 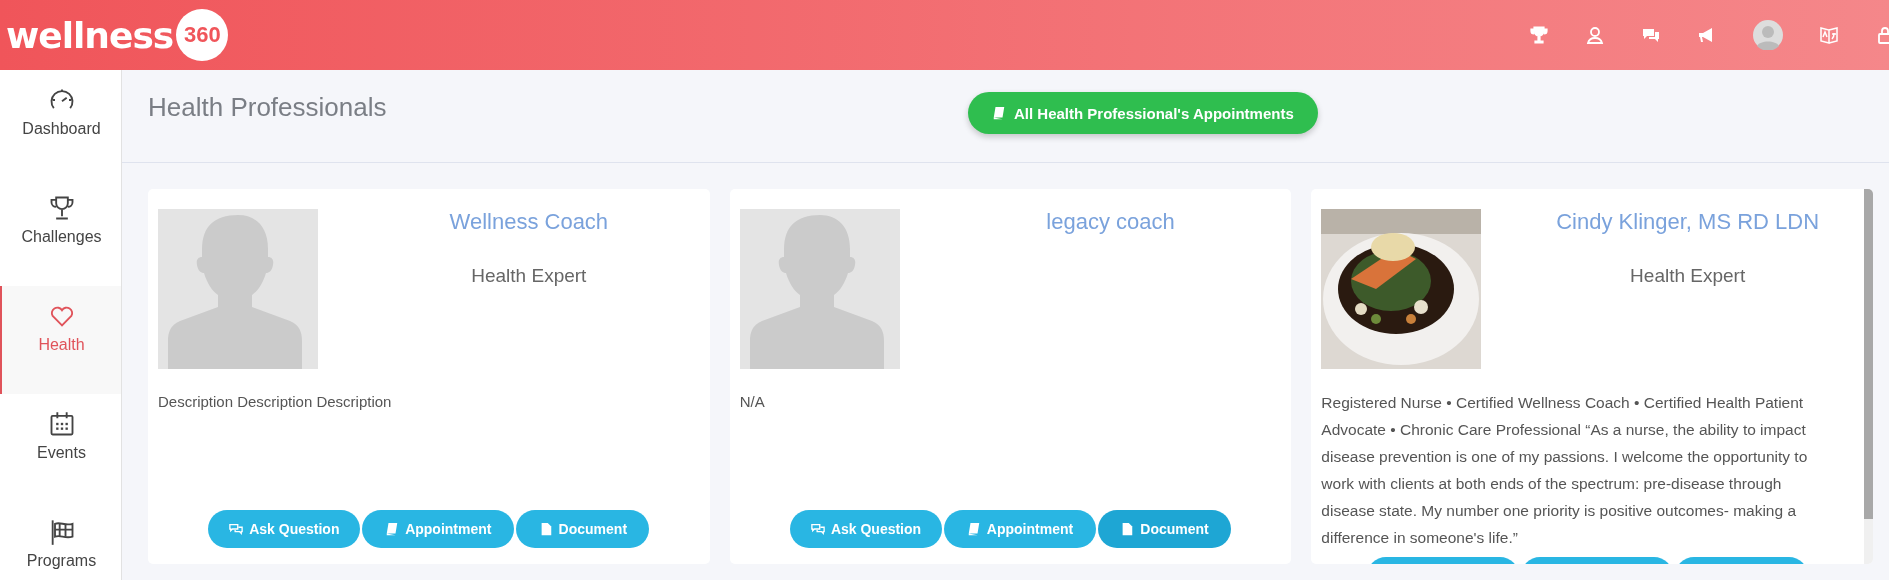 What do you see at coordinates (1565, 470) in the screenshot?
I see `professional-description: Registered Nurse • Certified Wellness Coach • Certified Health Patient Advocate • Chronic Care Professional “As a nurse, the ability to impact disease prevention is one of my passions. I welcome the opportunity to work with clients at both ends of the spectrum: pre-disease through disease state. My number one priority is positive outcomes- making a difference in someone's life.”` at bounding box center [1565, 470].